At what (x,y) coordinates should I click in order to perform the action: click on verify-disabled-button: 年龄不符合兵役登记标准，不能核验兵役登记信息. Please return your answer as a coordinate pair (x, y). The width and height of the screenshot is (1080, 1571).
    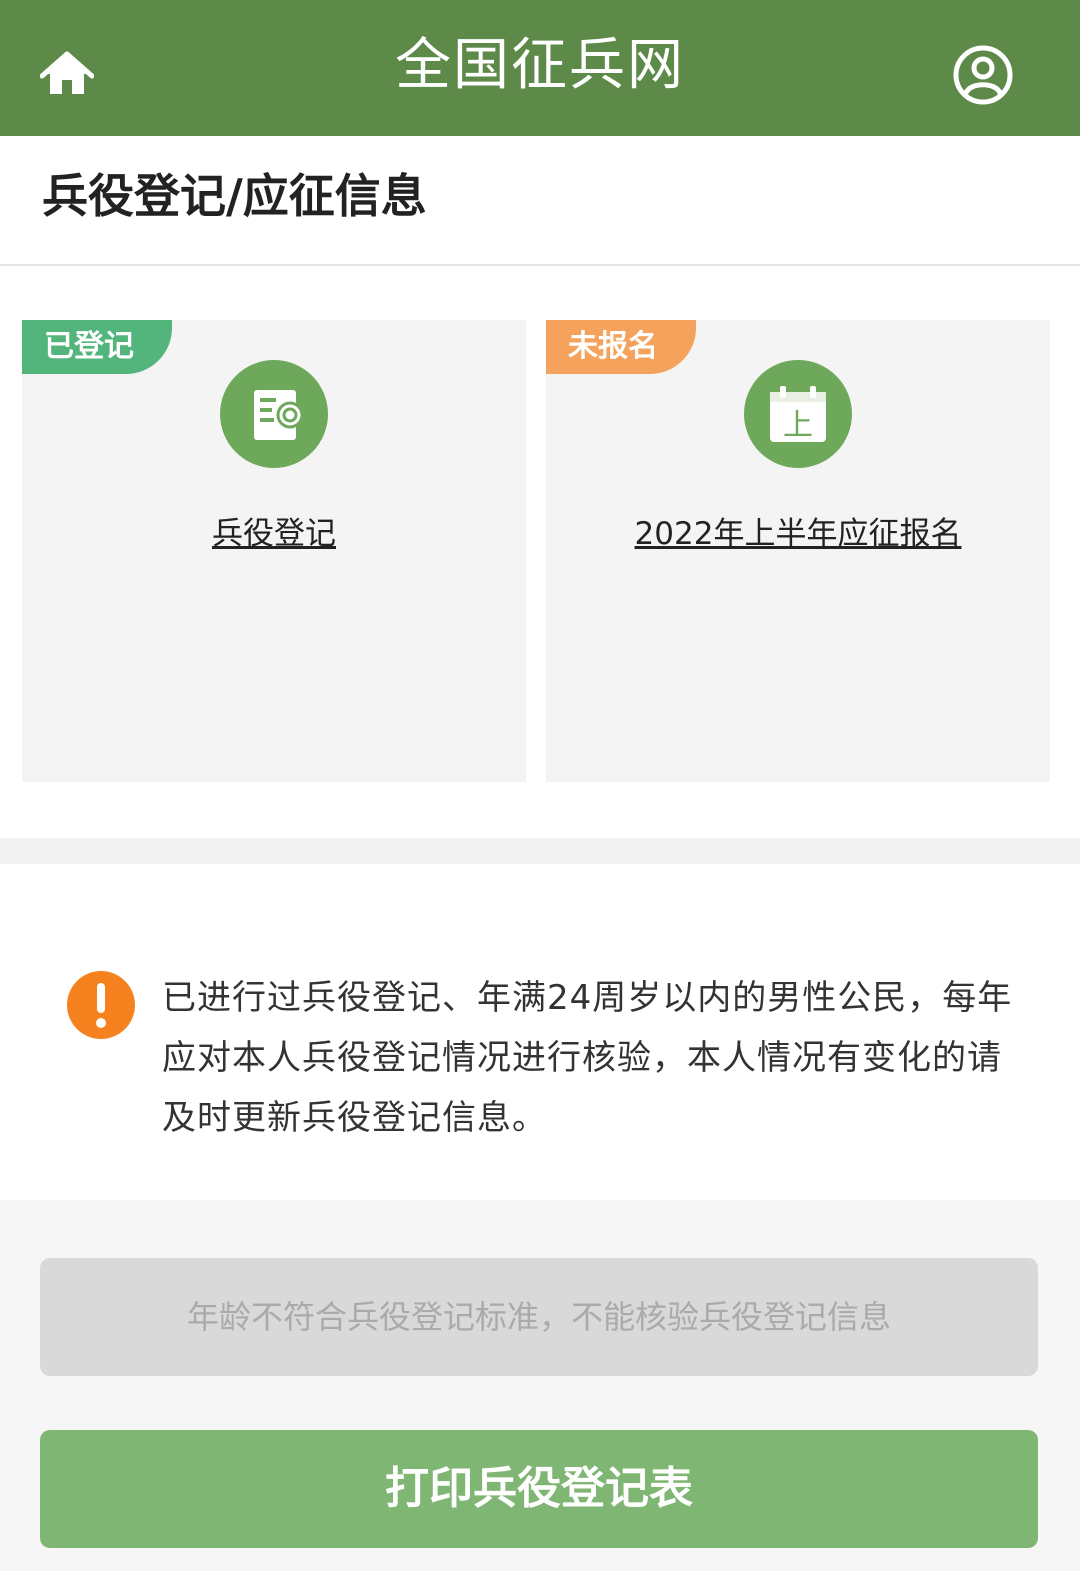
    Looking at the image, I should click on (539, 1317).